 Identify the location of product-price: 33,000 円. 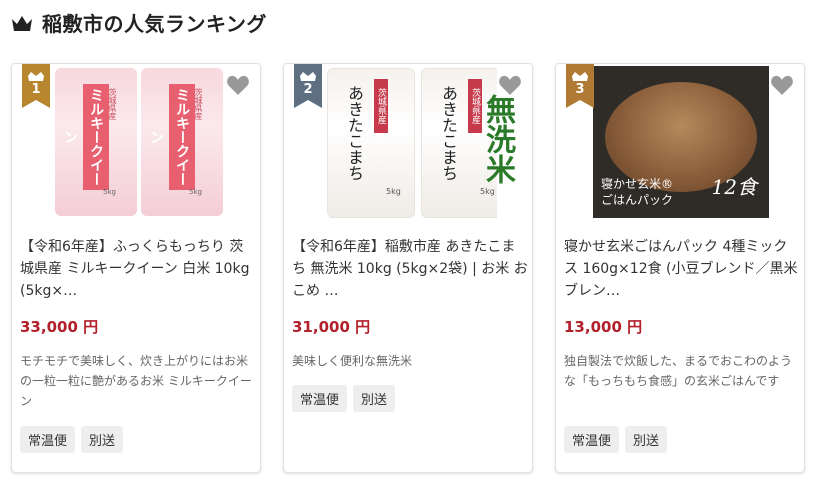
(59, 327).